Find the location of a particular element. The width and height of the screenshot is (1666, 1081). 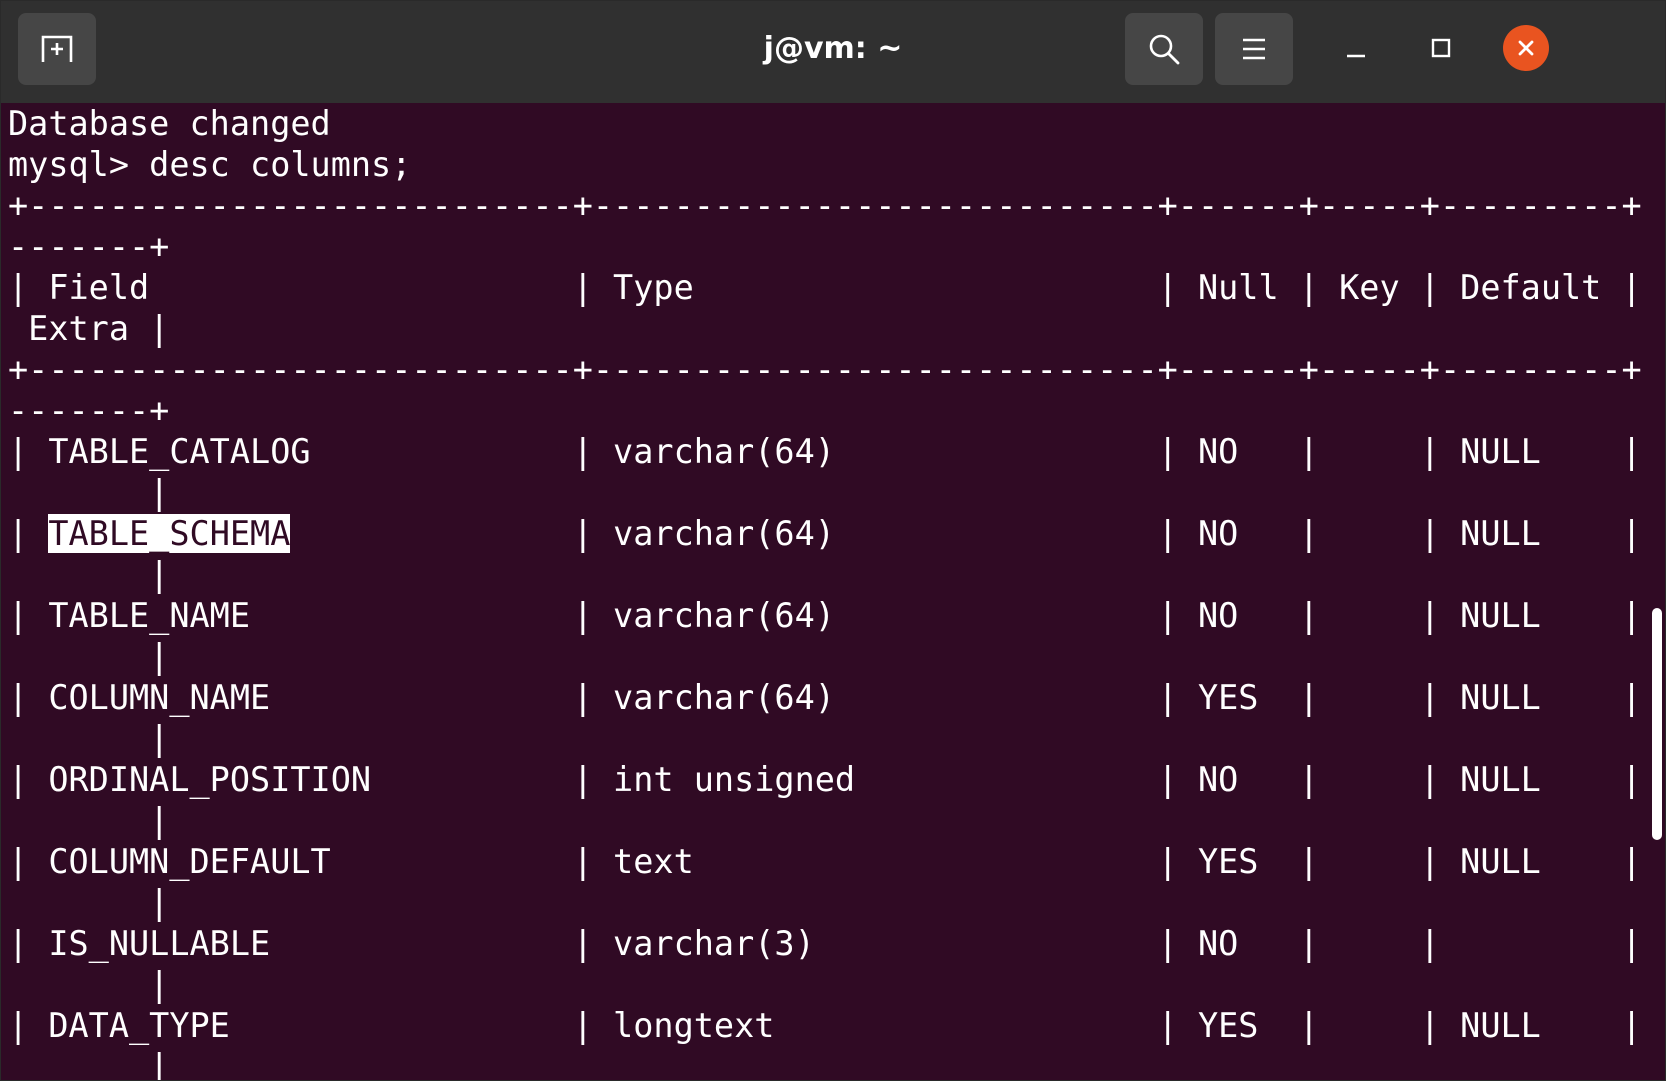

prompt-line: mysql> desc columns; is located at coordinates (210, 164).